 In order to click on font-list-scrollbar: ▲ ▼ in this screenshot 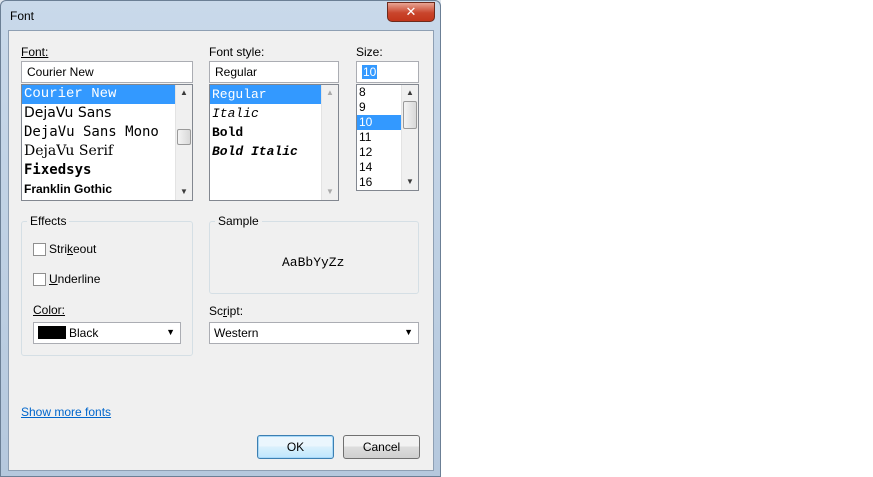, I will do `click(183, 142)`.